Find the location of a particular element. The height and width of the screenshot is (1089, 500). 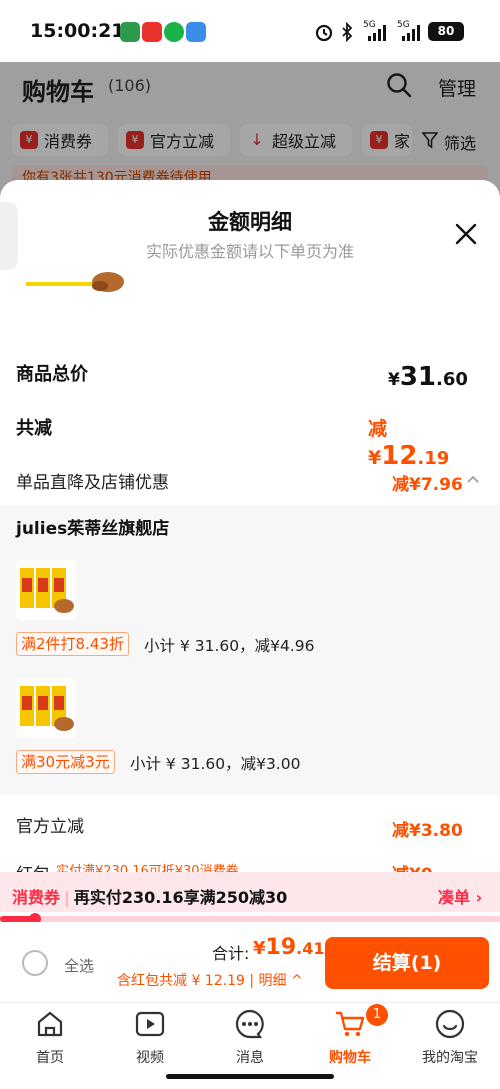

item-discount-value: 减¥7.96 is located at coordinates (427, 485).